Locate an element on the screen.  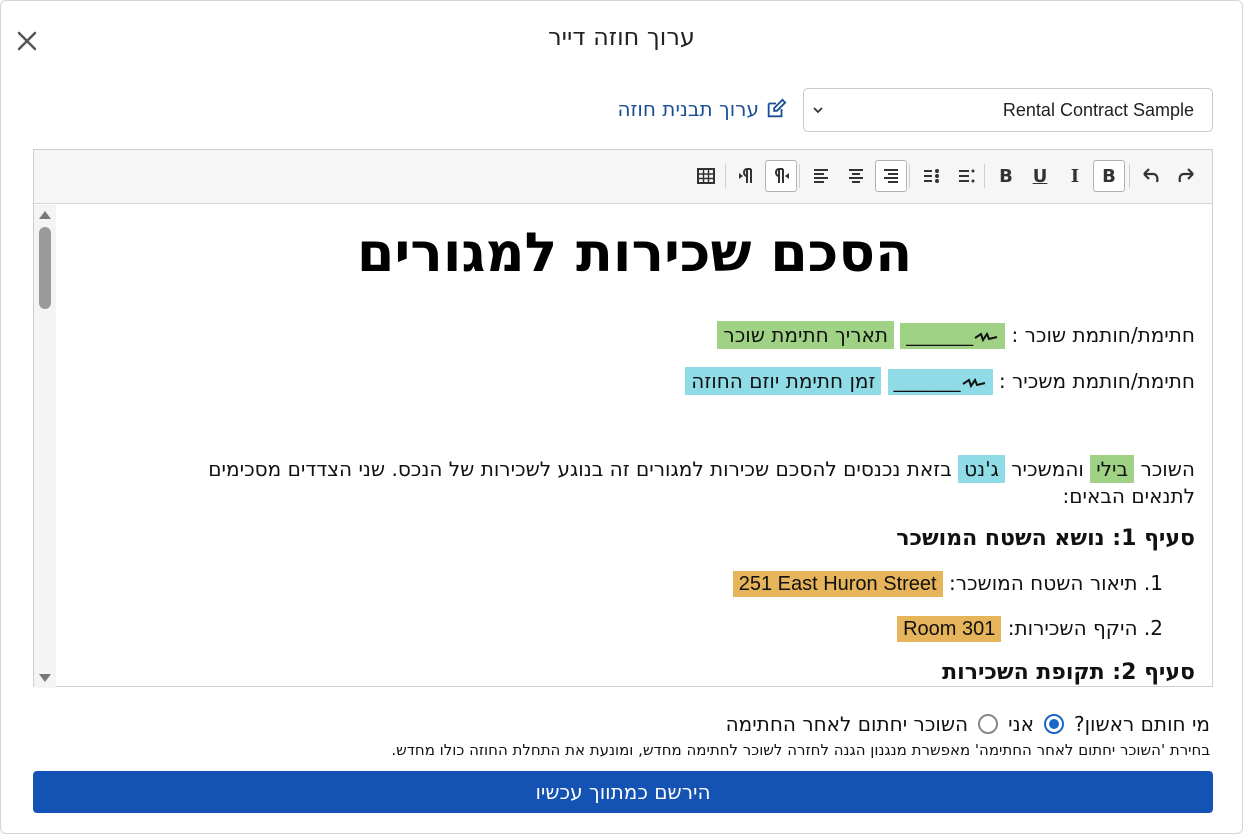
edit-template-link: ערוך תבנית חוזה is located at coordinates (702, 109).